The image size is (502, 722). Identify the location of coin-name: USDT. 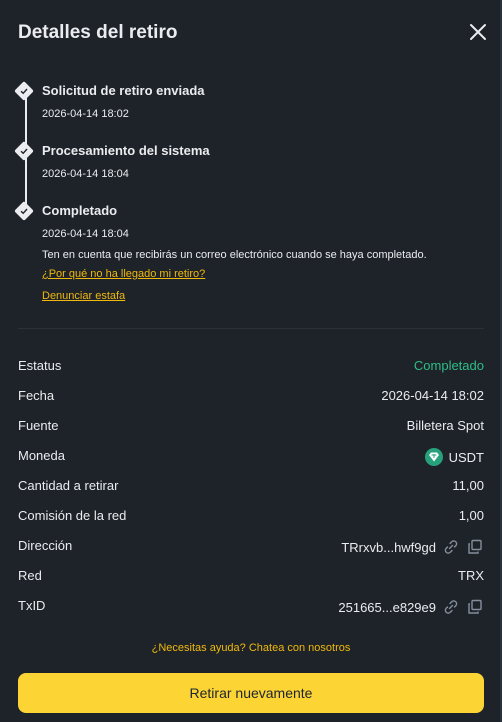
(466, 457).